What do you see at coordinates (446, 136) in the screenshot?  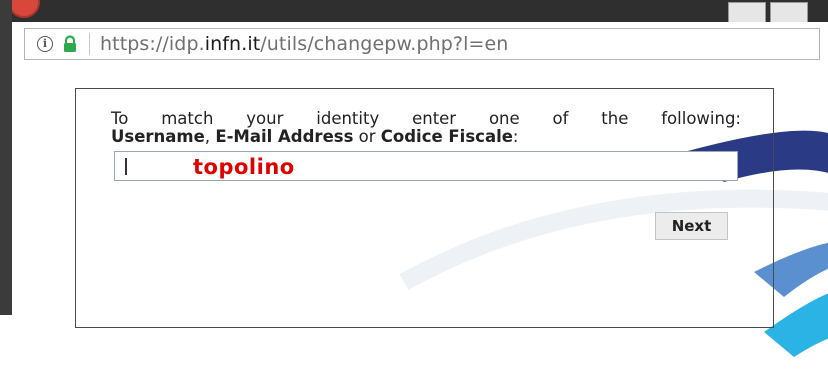 I see `option-codice-fiscale: Codice Fiscale` at bounding box center [446, 136].